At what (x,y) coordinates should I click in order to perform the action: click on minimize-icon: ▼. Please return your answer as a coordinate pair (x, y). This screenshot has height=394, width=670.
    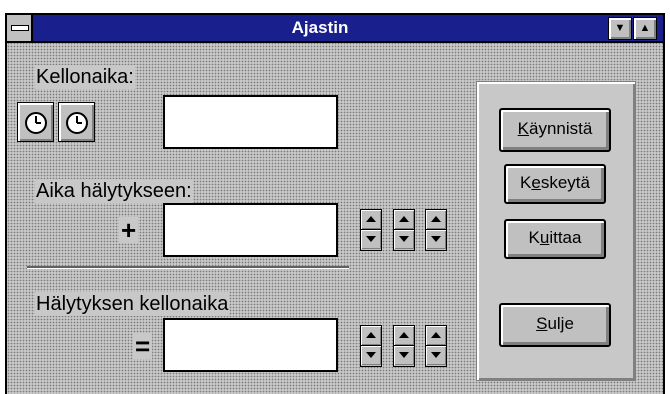
    Looking at the image, I should click on (620, 28).